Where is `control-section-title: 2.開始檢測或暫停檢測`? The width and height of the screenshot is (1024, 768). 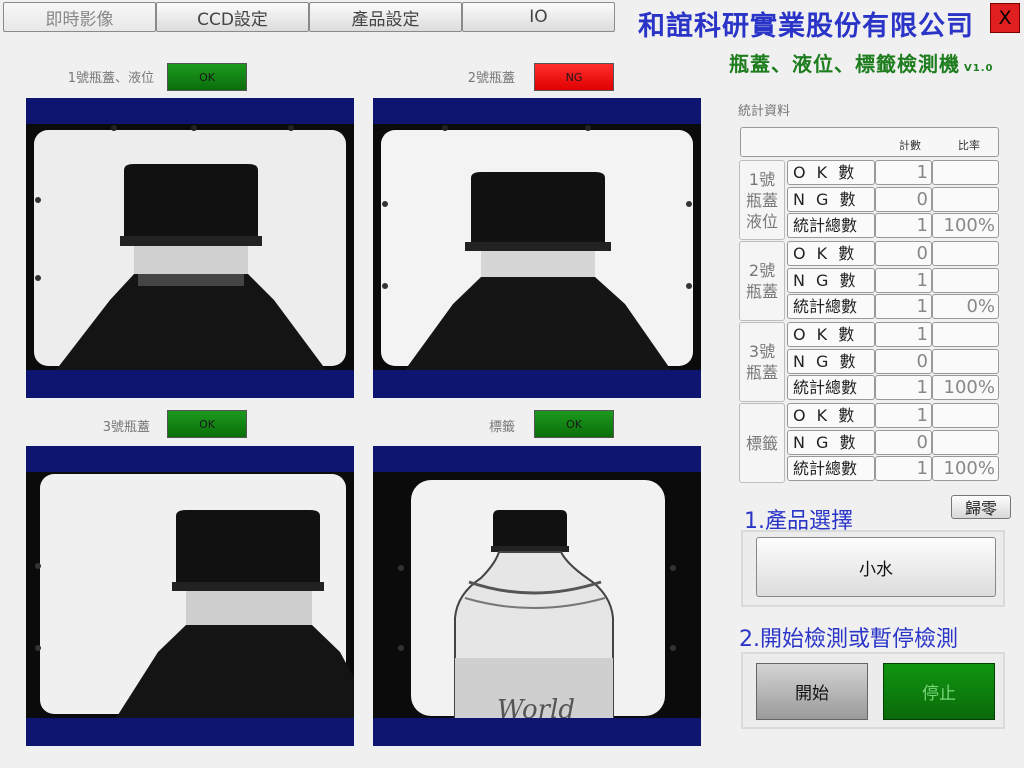 control-section-title: 2.開始檢測或暫停檢測 is located at coordinates (848, 639).